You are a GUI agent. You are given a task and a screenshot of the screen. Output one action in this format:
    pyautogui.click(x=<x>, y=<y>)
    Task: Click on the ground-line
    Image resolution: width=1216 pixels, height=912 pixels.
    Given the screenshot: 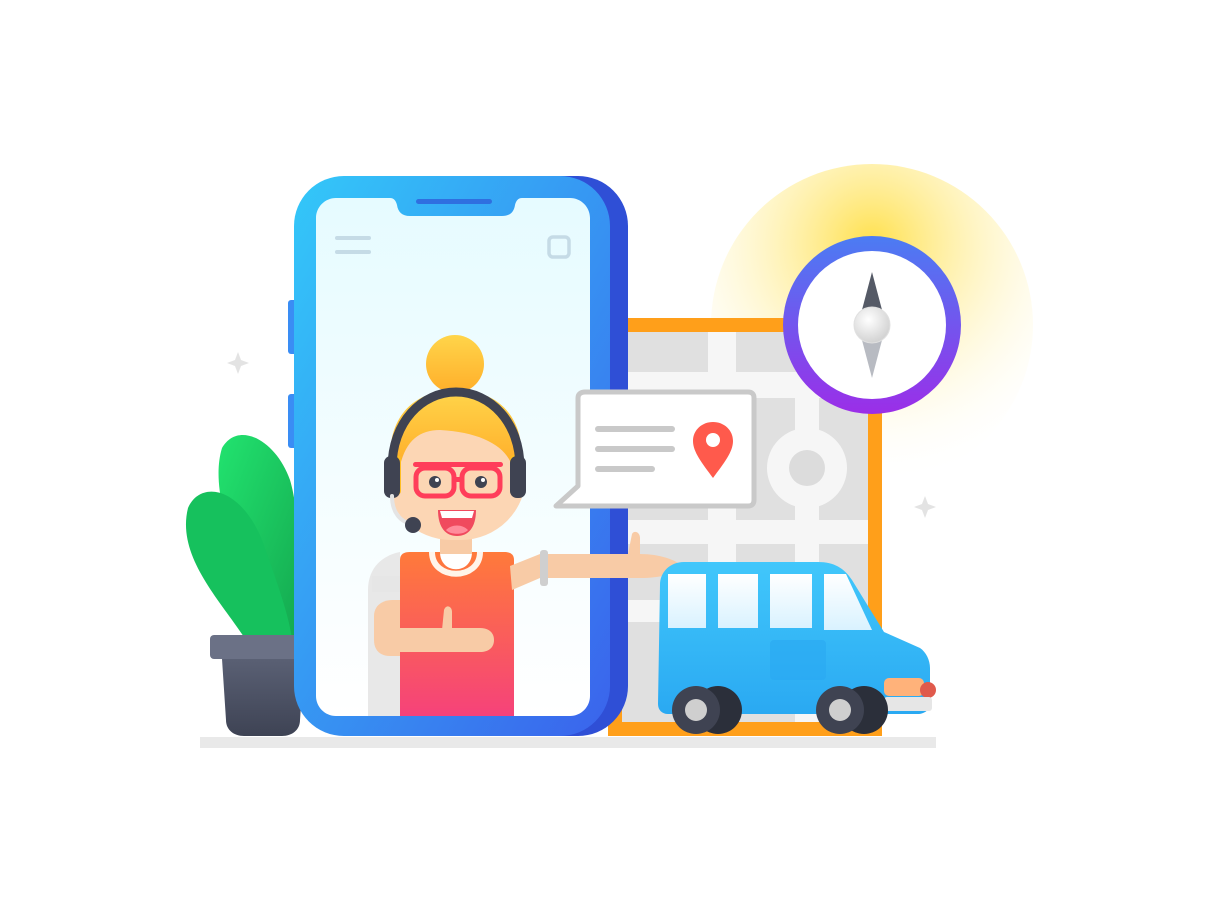 What is the action you would take?
    pyautogui.click(x=568, y=742)
    